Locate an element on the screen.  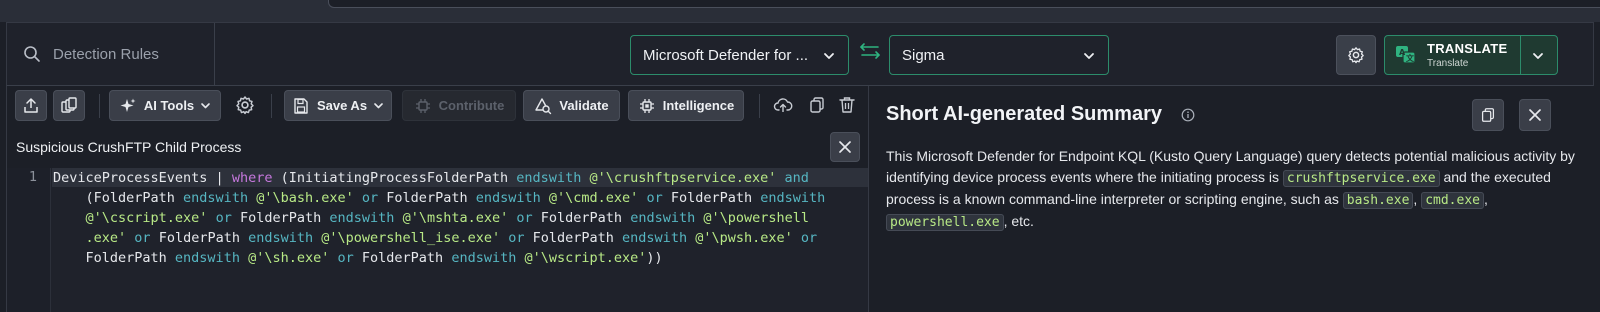
info-icon is located at coordinates (1188, 115).